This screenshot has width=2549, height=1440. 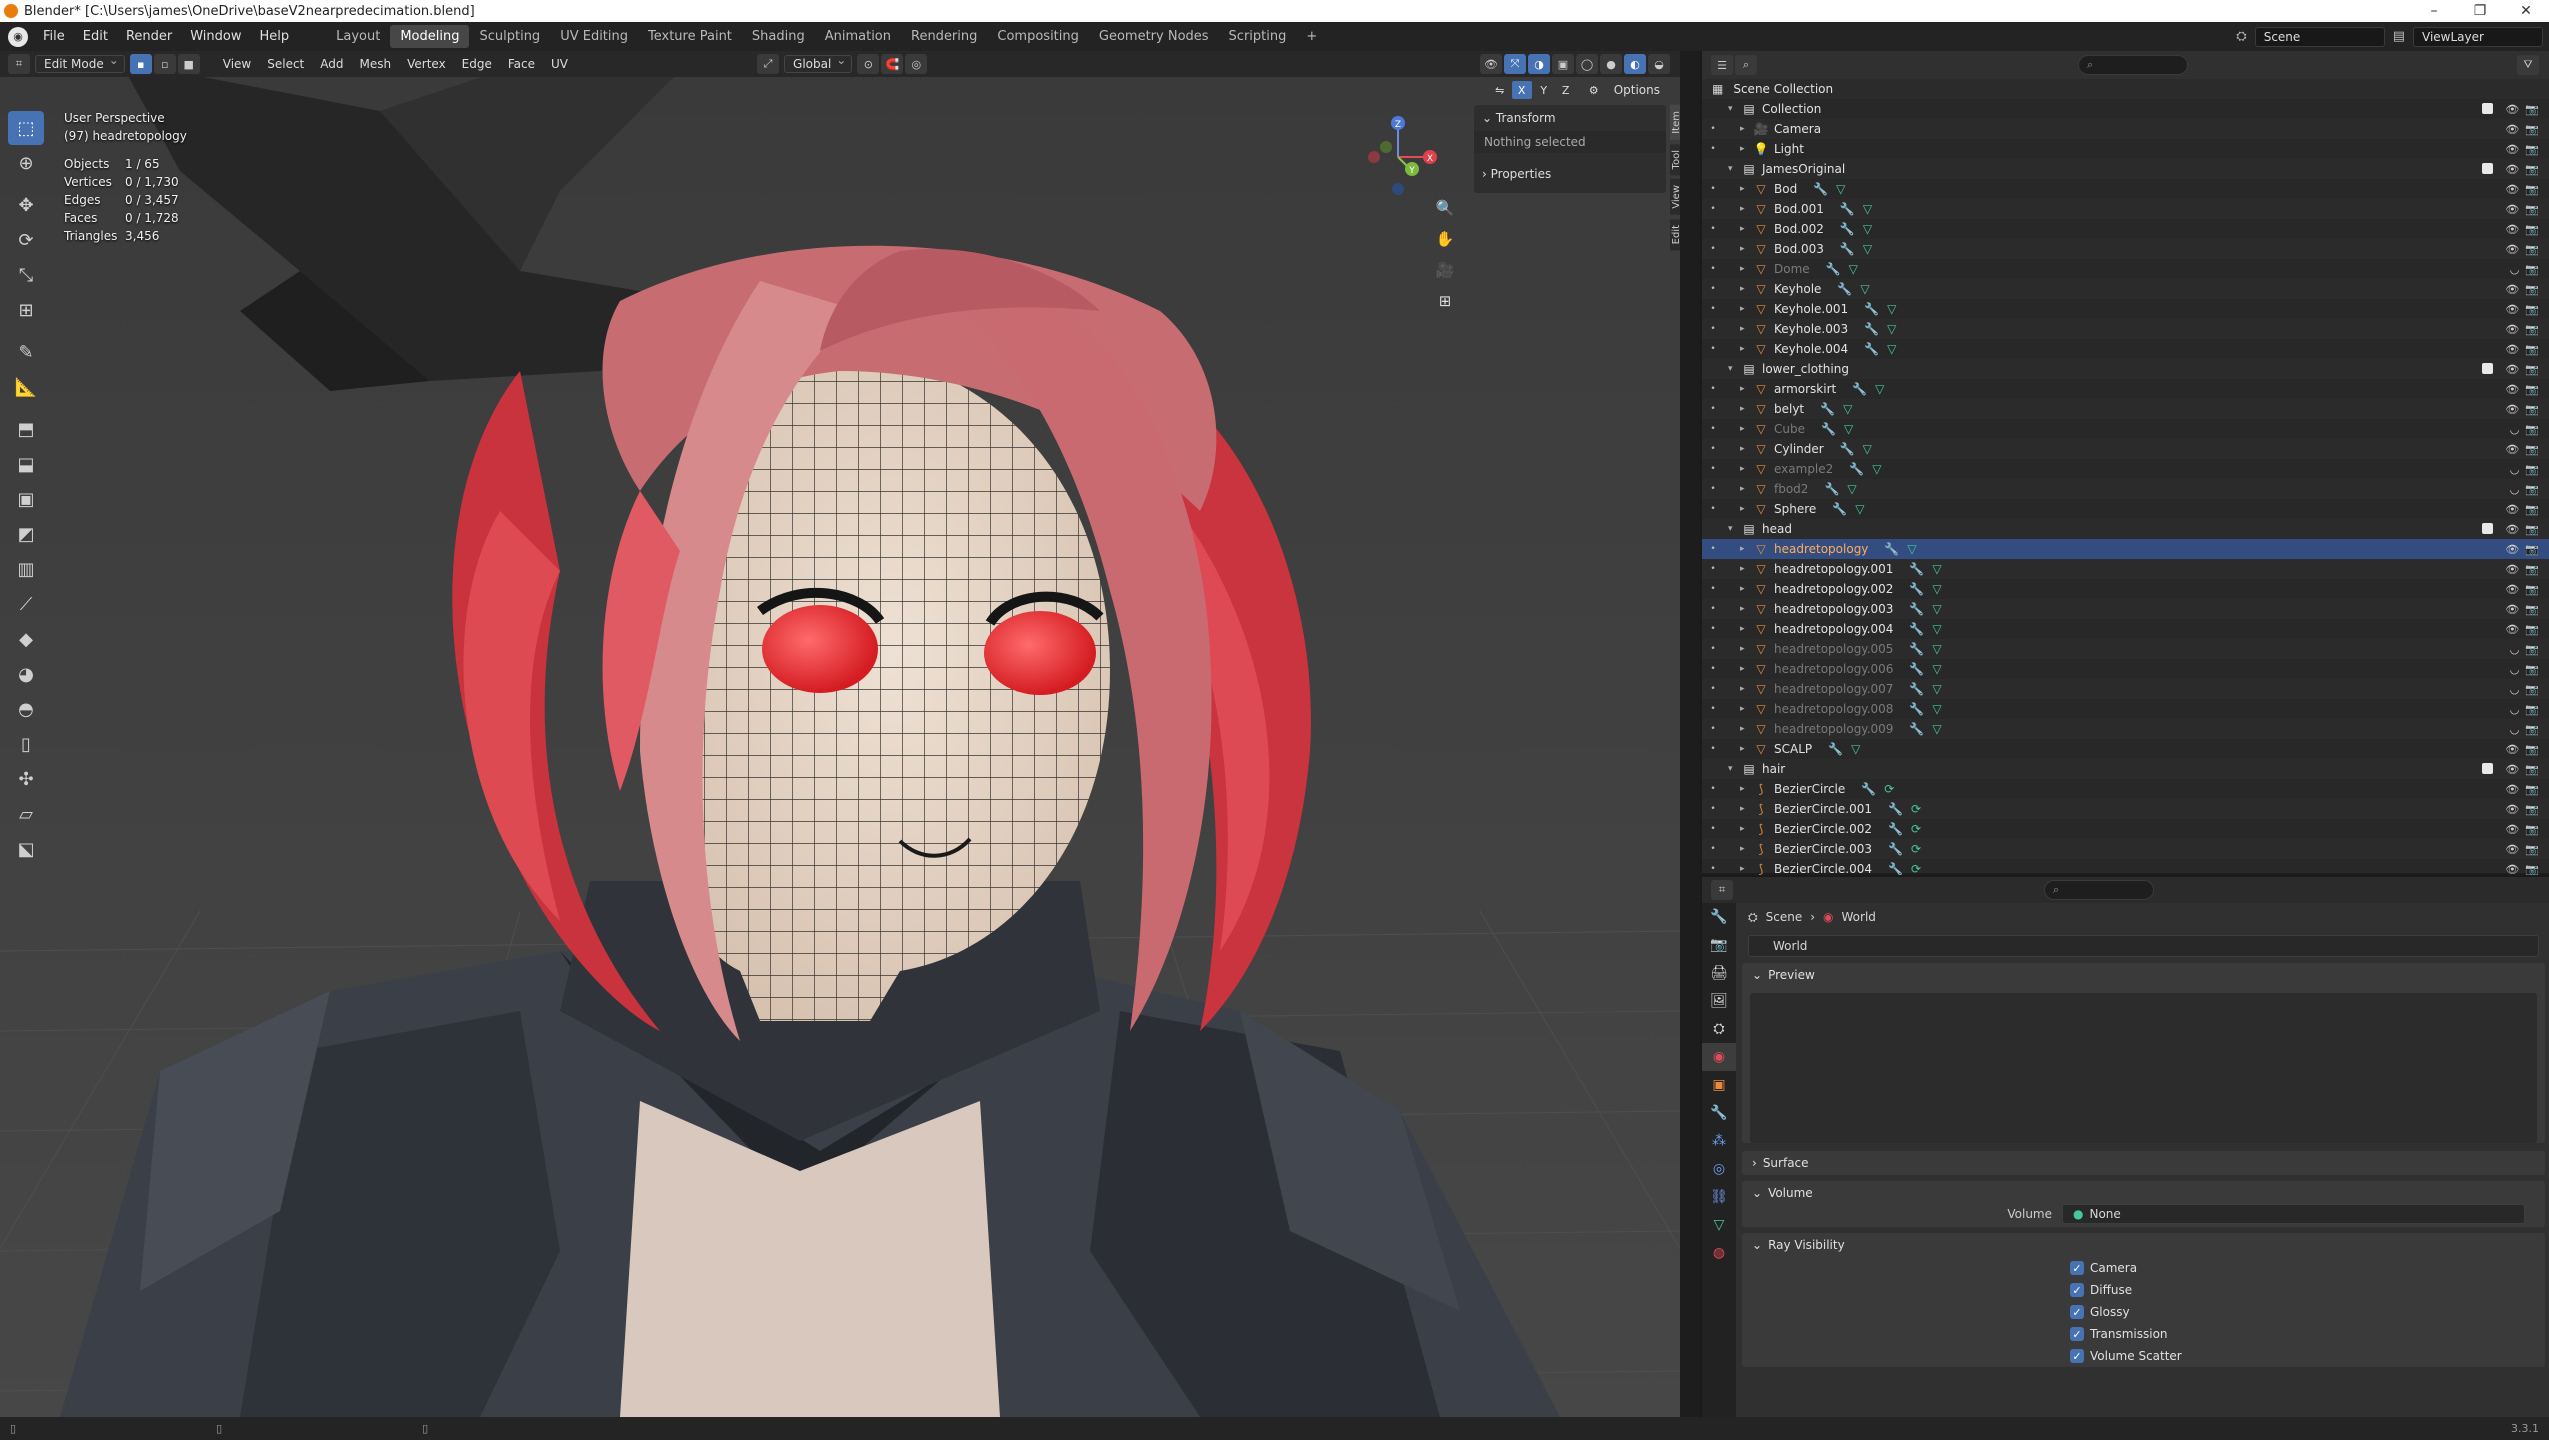 What do you see at coordinates (2143, 946) in the screenshot?
I see `world-datablock-field: World` at bounding box center [2143, 946].